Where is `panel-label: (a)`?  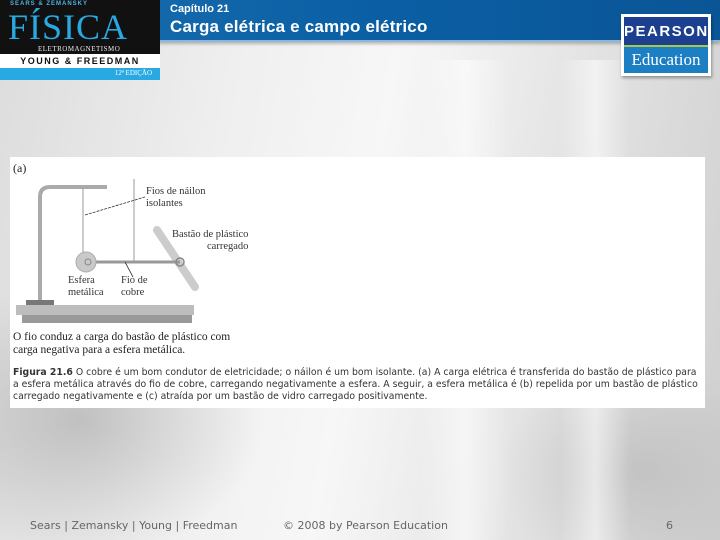
panel-label: (a) is located at coordinates (20, 168).